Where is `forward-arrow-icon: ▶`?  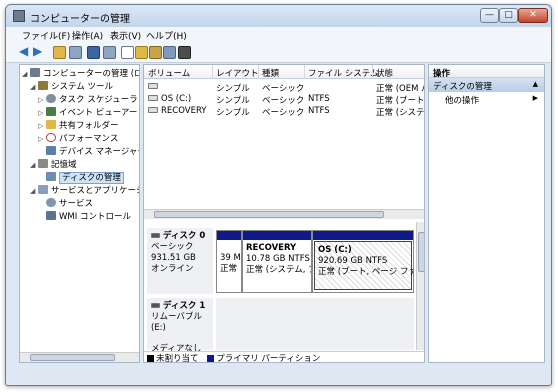
forward-arrow-icon: ▶ is located at coordinates (39, 52).